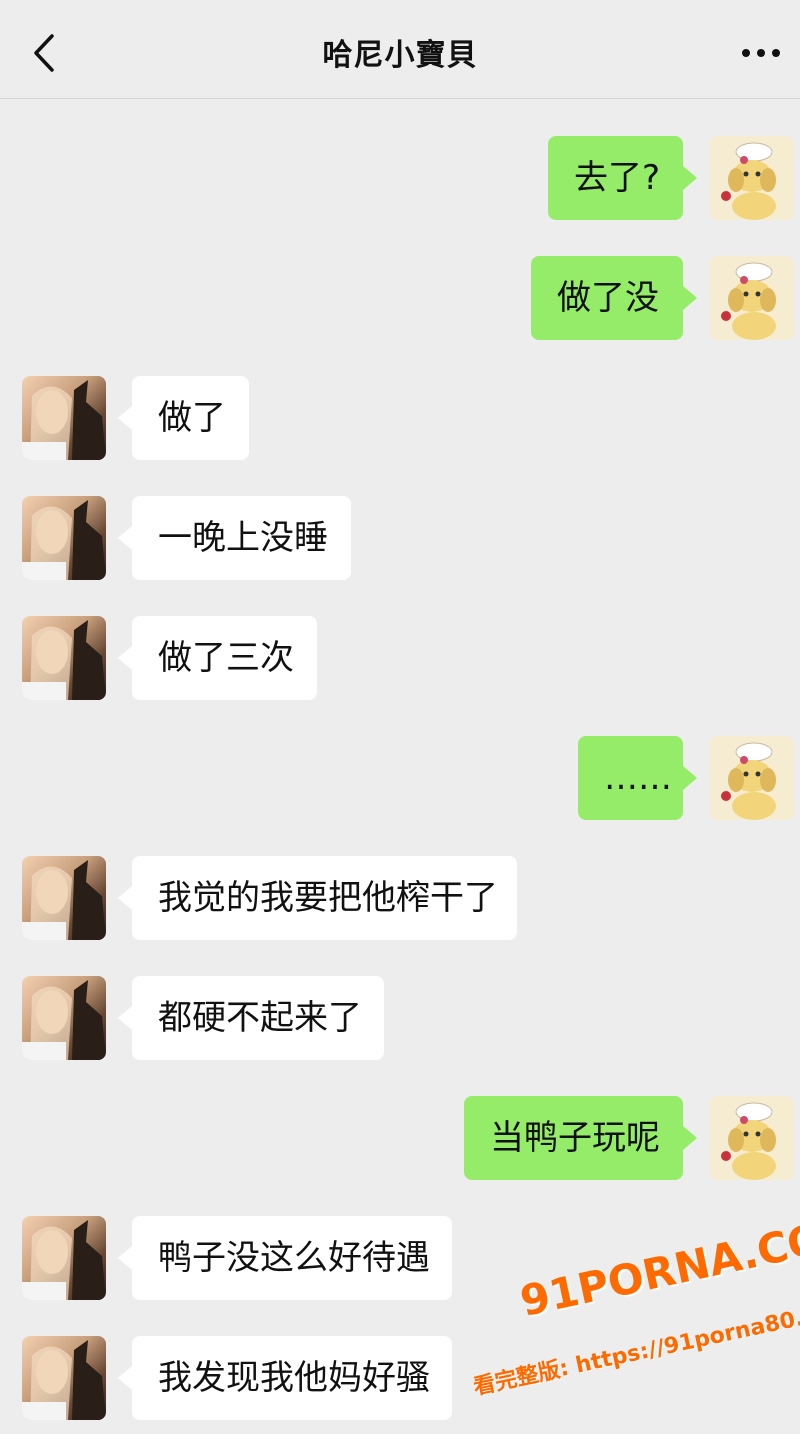 The height and width of the screenshot is (1434, 800). I want to click on message-bubble-received: 都硬不起来了, so click(251, 1018).